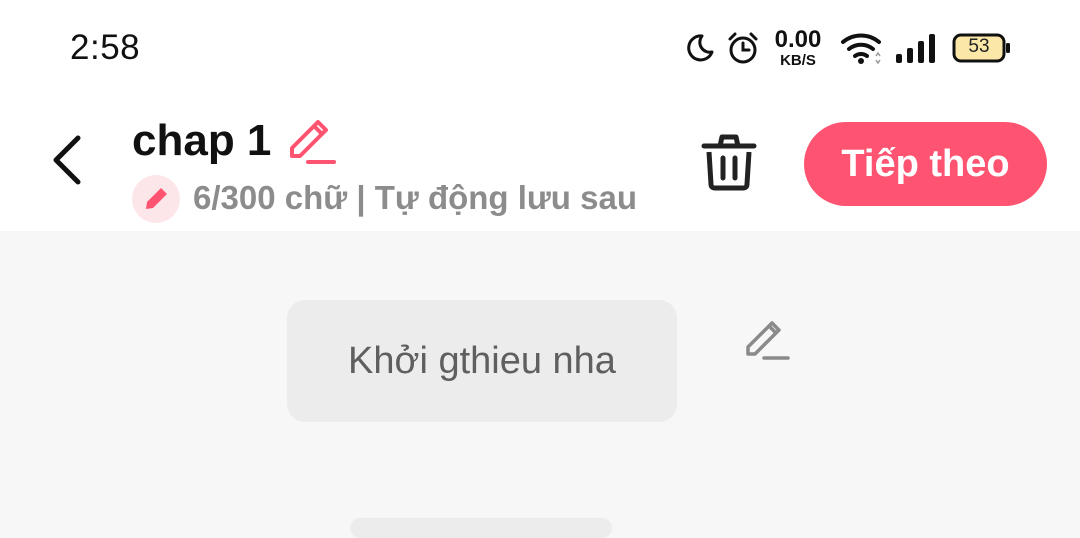 This screenshot has height=538, width=1080. What do you see at coordinates (979, 46) in the screenshot?
I see `battery-level: 53` at bounding box center [979, 46].